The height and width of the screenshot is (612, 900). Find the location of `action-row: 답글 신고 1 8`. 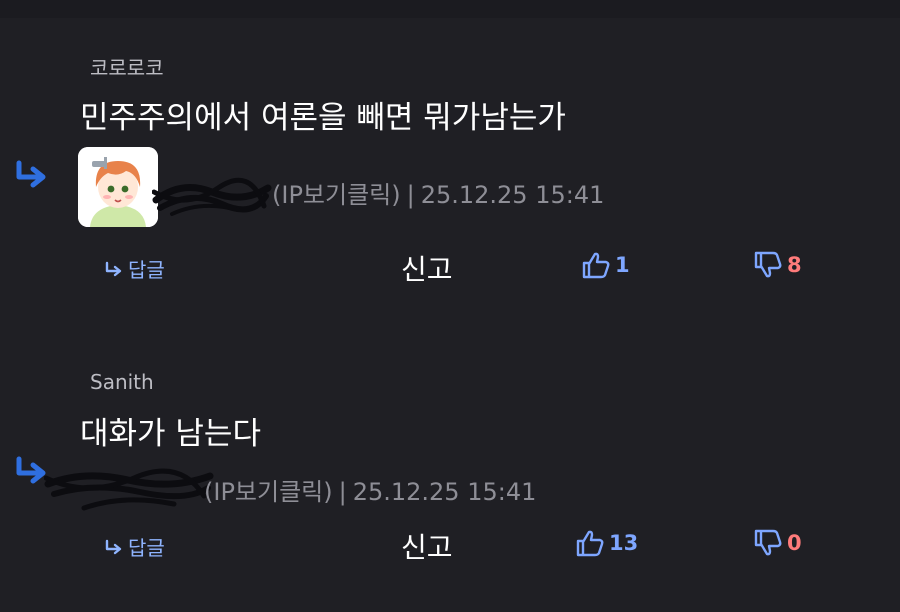

action-row: 답글 신고 1 8 is located at coordinates (450, 268).